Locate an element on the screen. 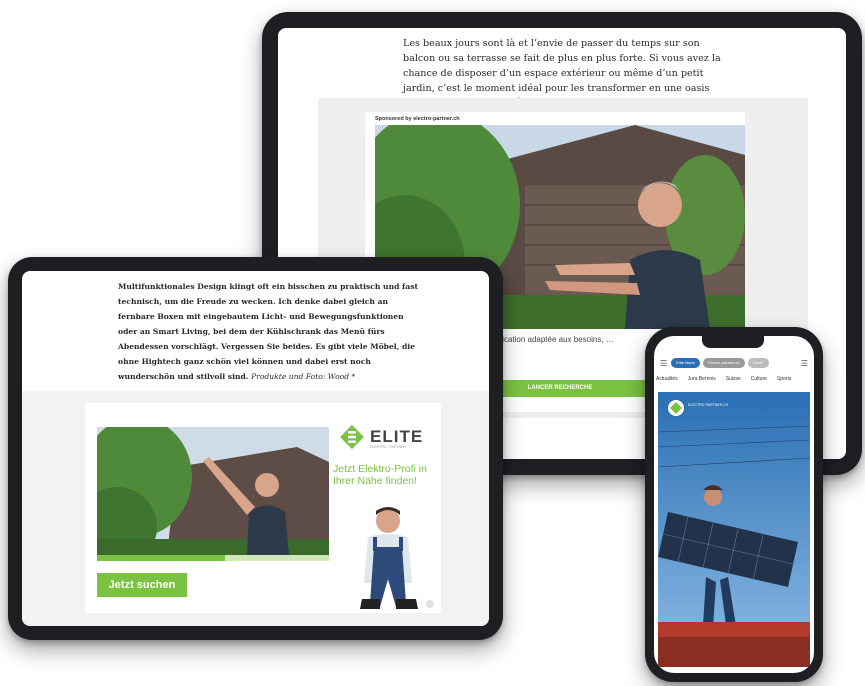 Image resolution: width=865 pixels, height=686 pixels. ad-progress-fill is located at coordinates (161, 558).